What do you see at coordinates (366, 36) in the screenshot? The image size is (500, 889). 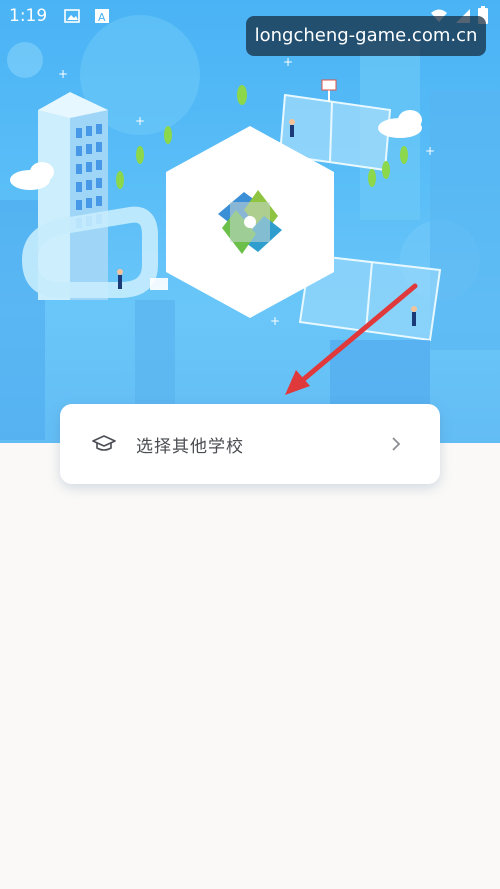 I see `watermark: longcheng-game.com.cn` at bounding box center [366, 36].